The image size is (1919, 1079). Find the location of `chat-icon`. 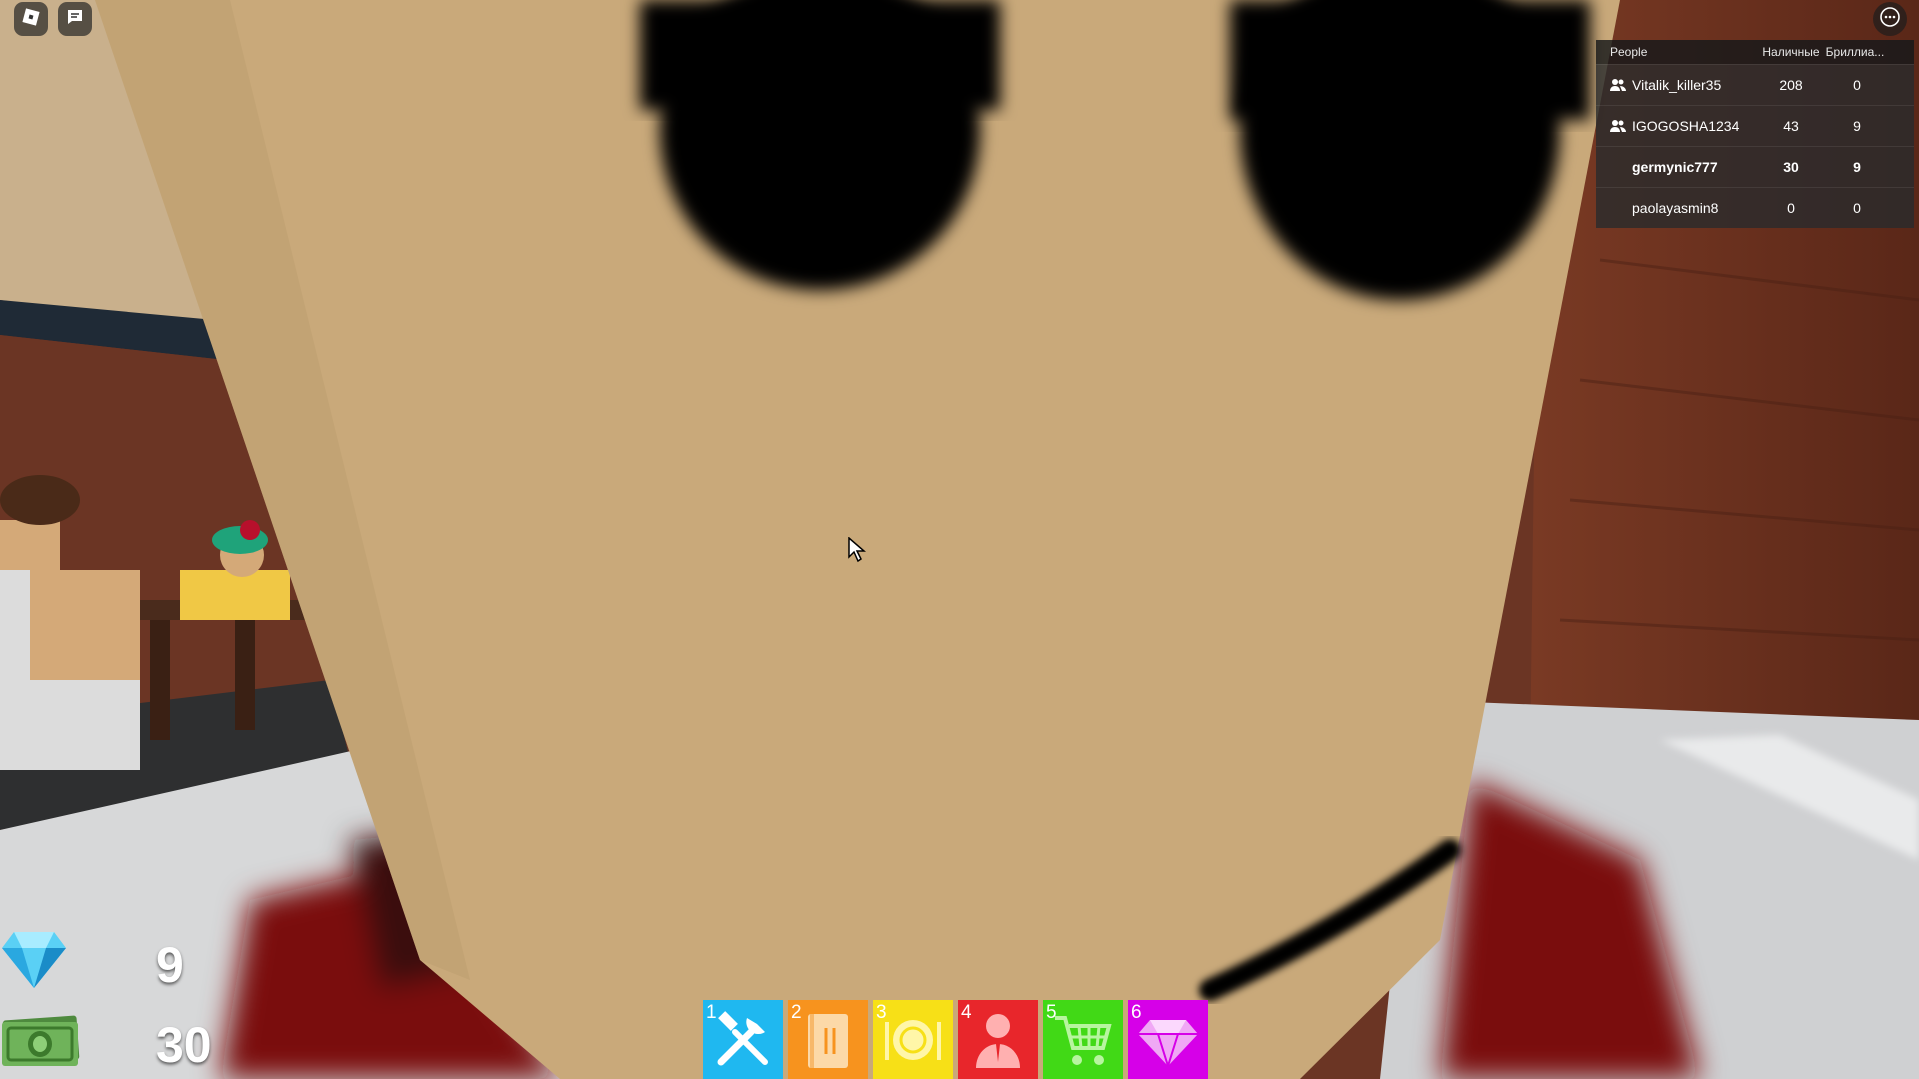

chat-icon is located at coordinates (75, 19).